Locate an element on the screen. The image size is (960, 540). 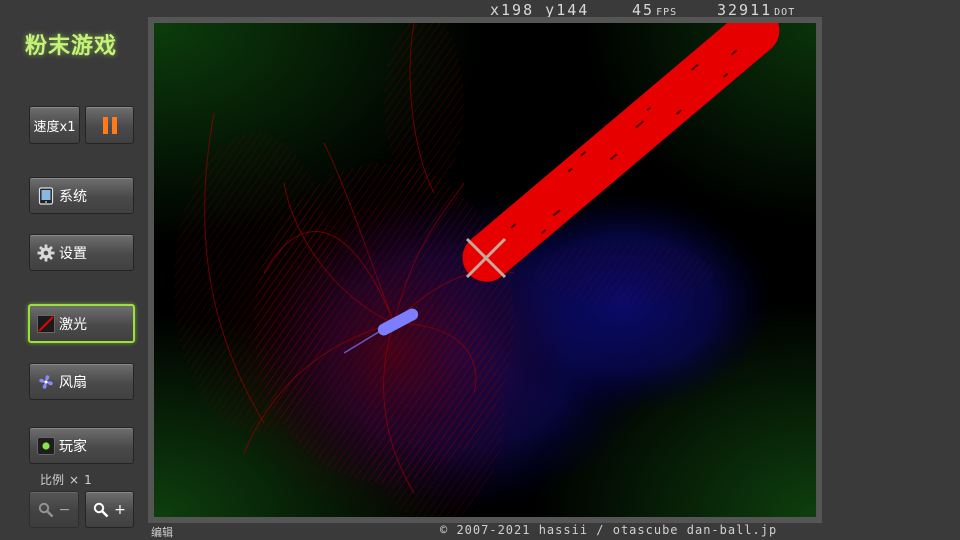
tool-player-button: 玩家 is located at coordinates (81, 445).